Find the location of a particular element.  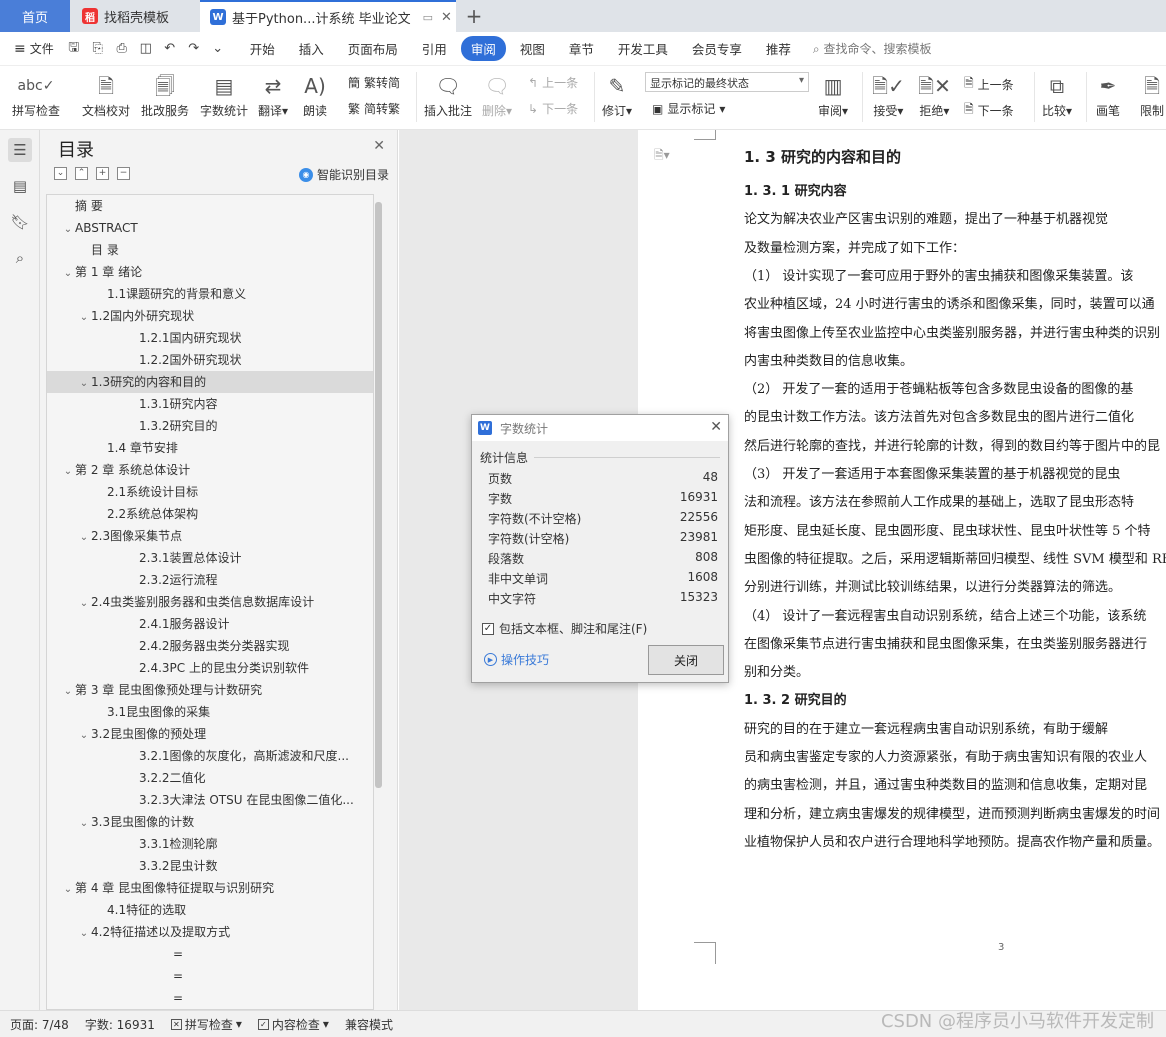

toc-item: 3.2.2二值化 is located at coordinates (210, 778).